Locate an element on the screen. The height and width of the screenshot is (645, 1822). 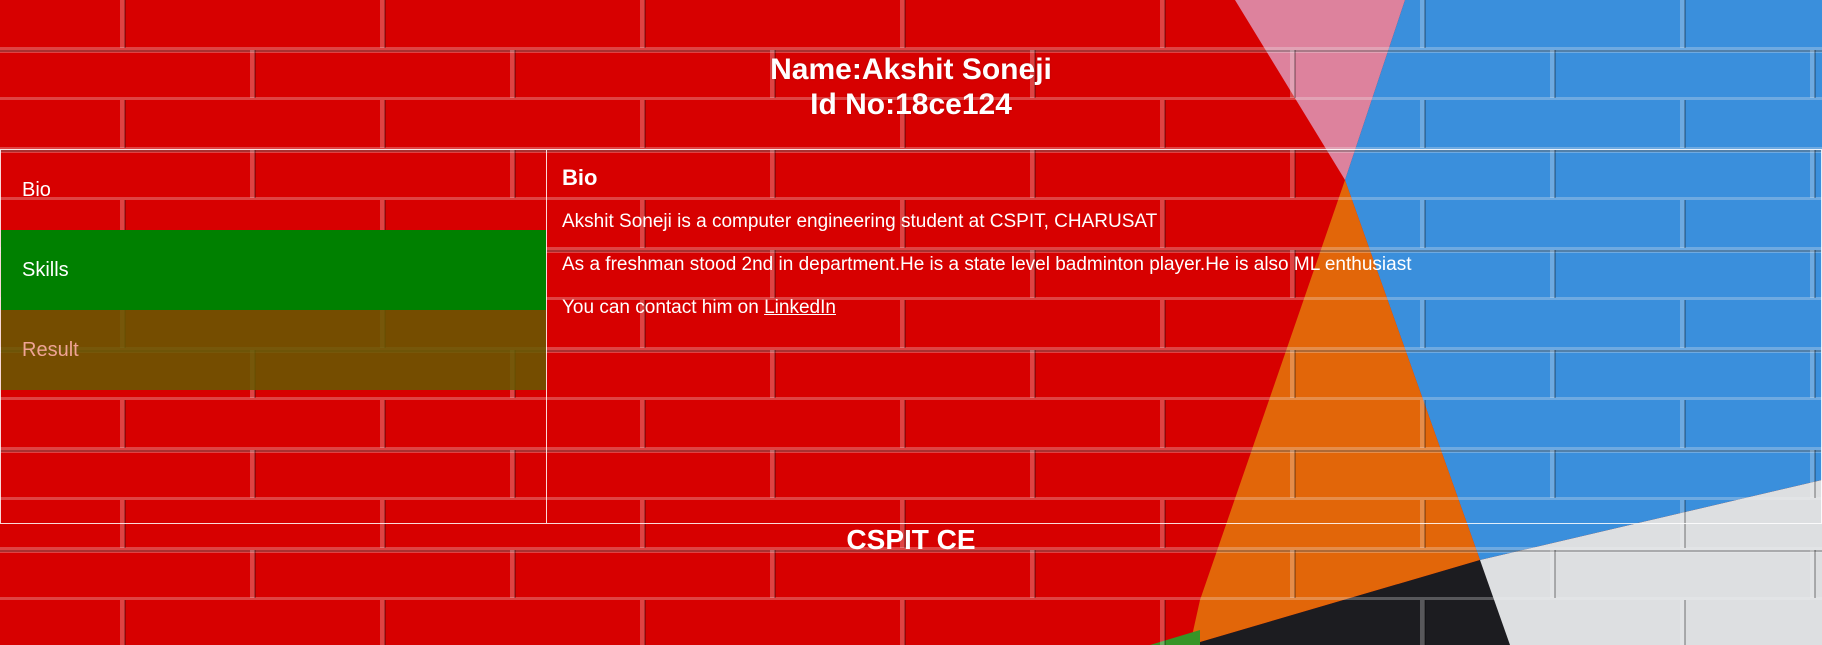
page-header: Name:Akshit Soneji Id No:18ce124 is located at coordinates (911, 87).